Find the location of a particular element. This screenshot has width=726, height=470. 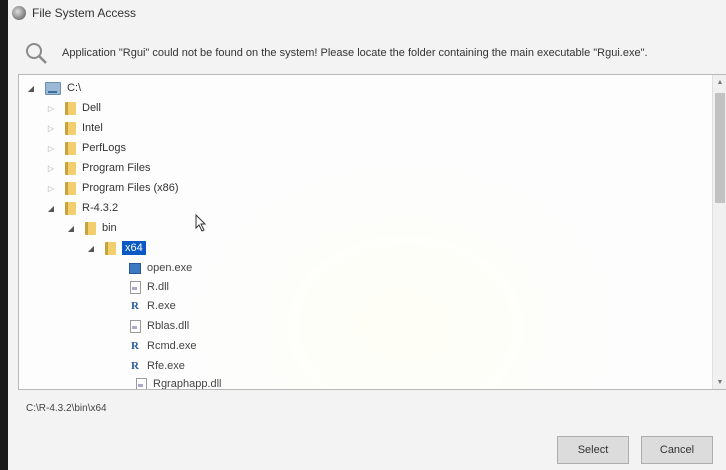

tree-node-folder-bin: ◢ bin is located at coordinates (91, 228).